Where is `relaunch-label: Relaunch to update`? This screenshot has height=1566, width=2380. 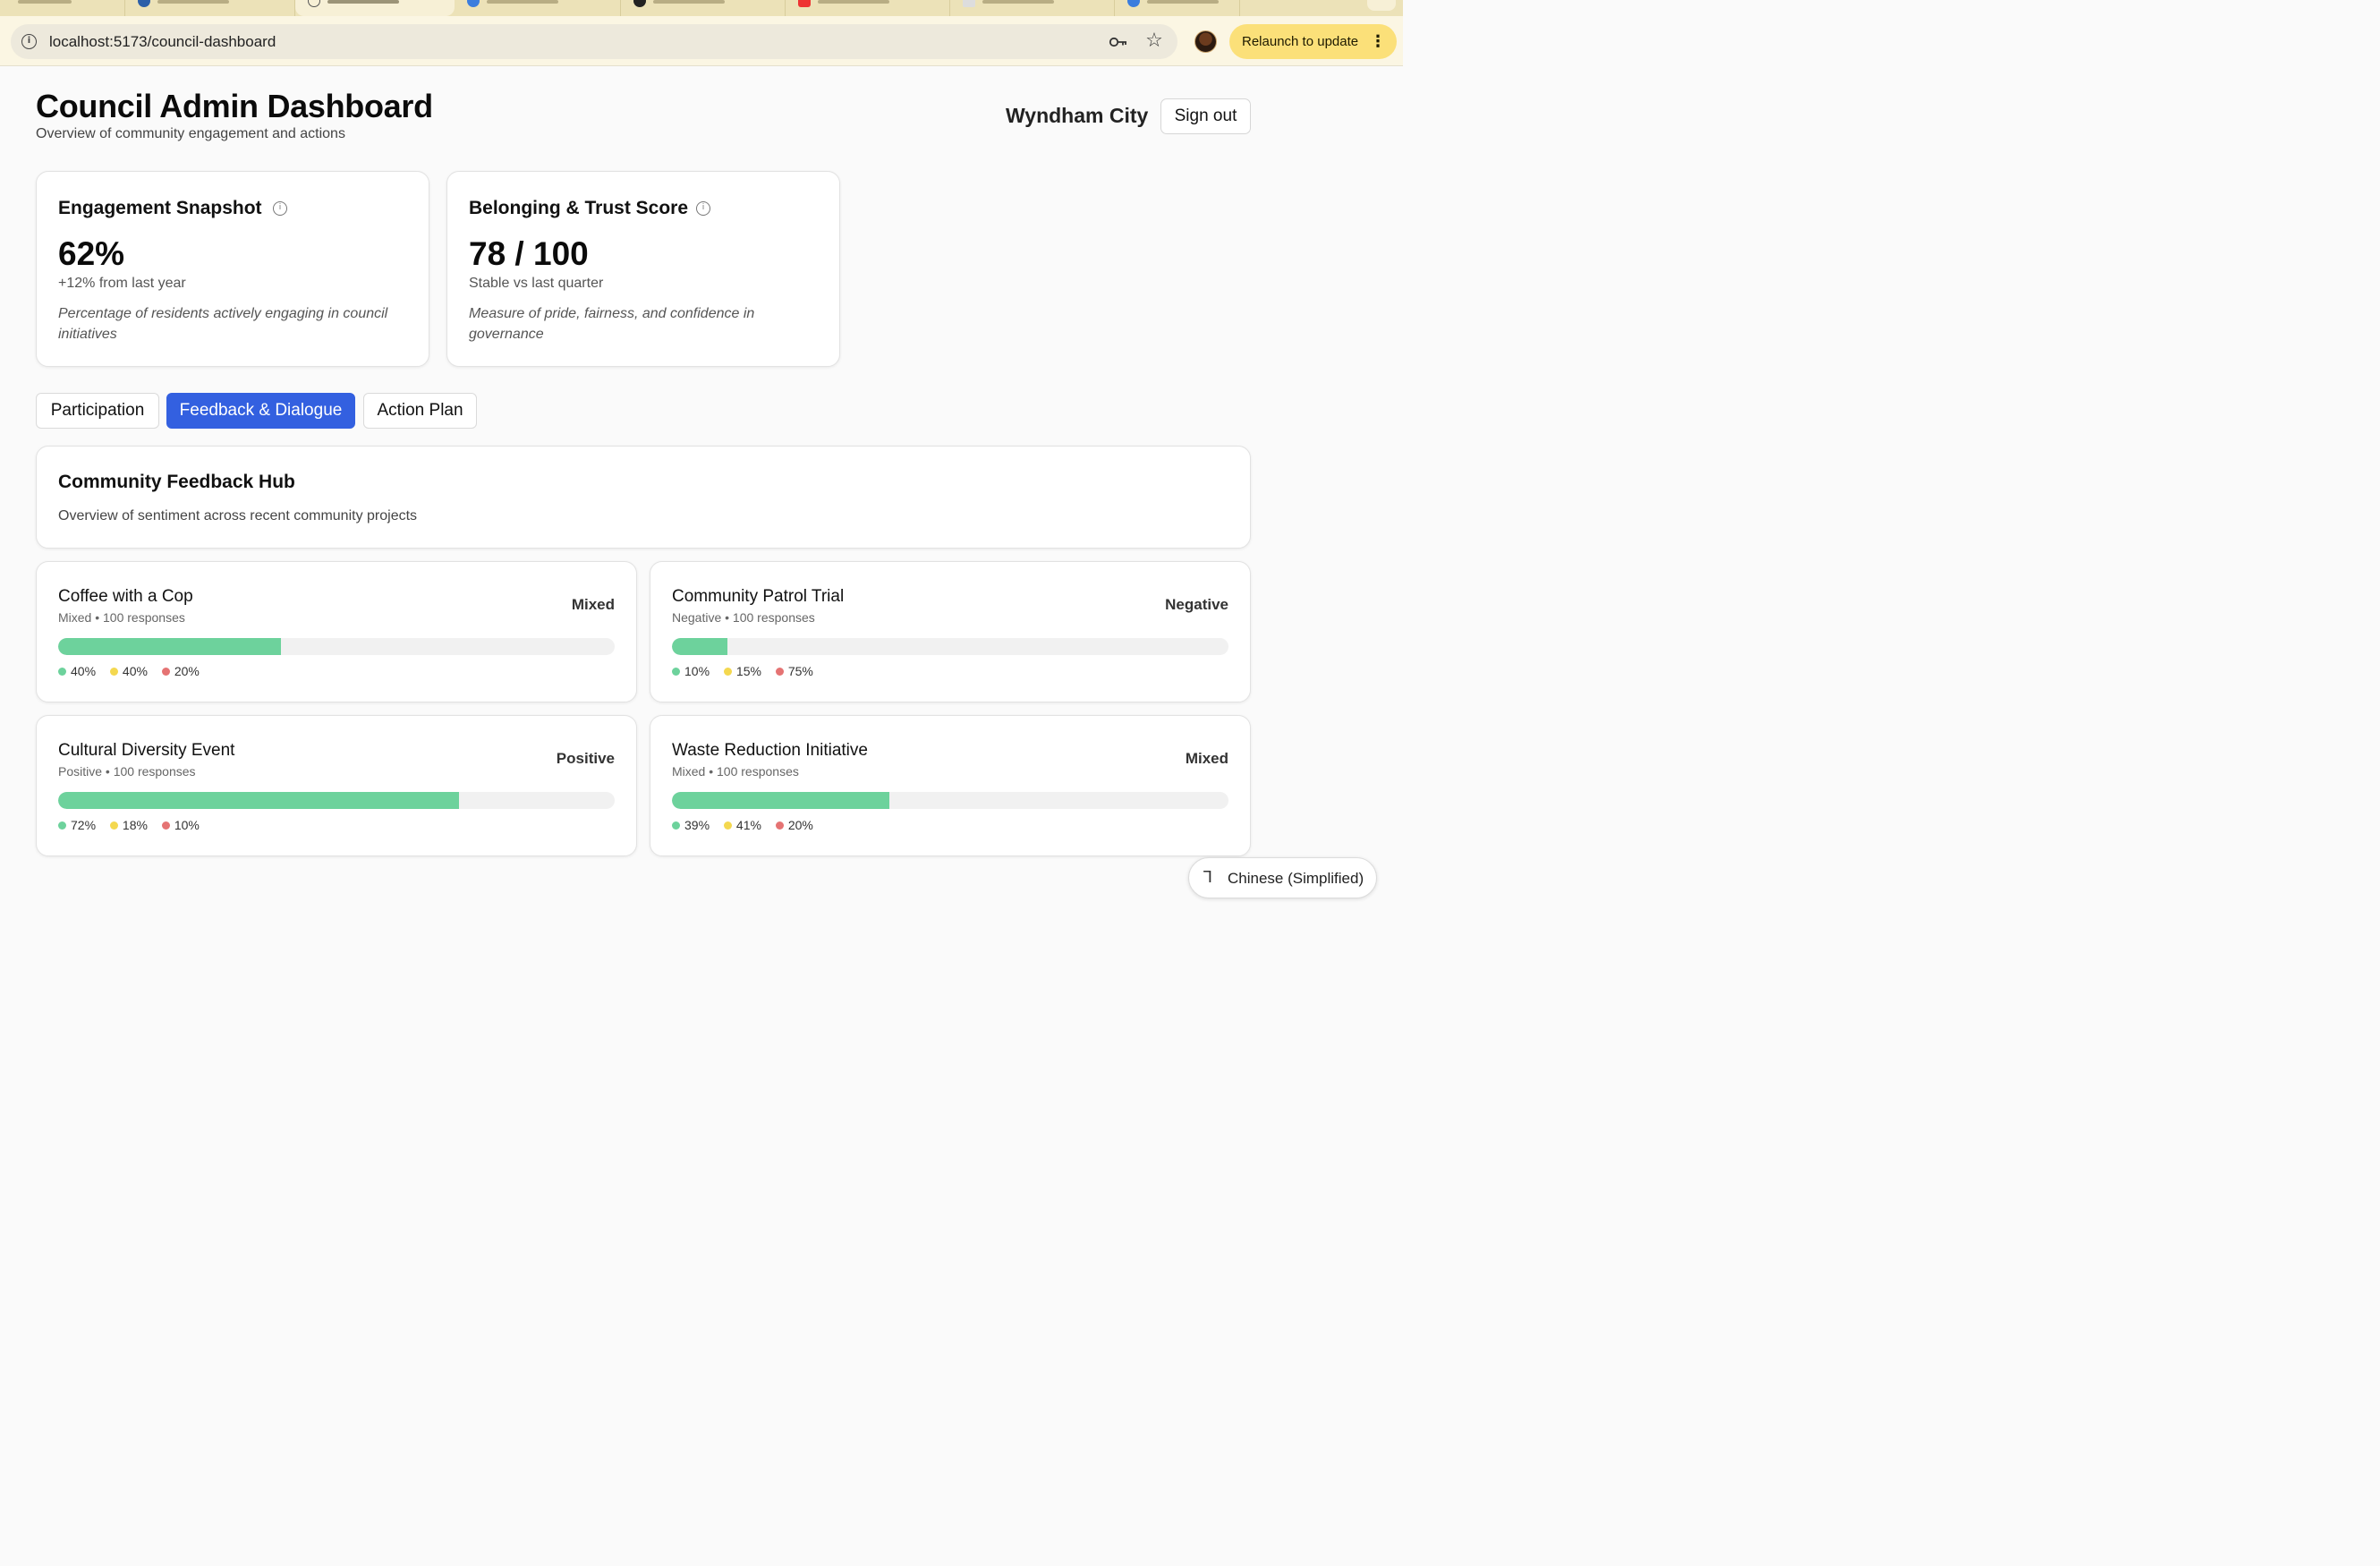 relaunch-label: Relaunch to update is located at coordinates (1300, 41).